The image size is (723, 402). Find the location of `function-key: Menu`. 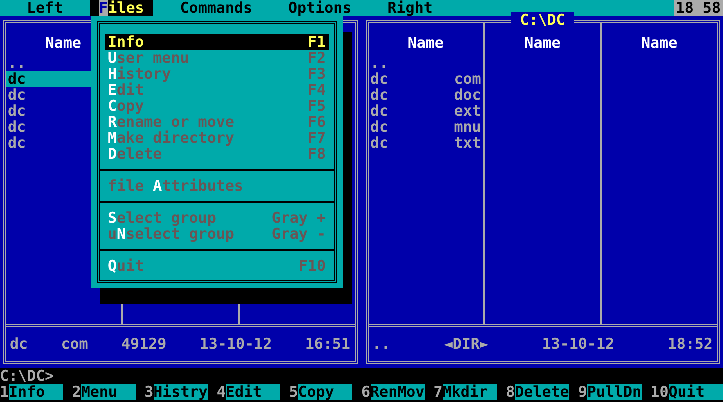

function-key: Menu is located at coordinates (108, 392).